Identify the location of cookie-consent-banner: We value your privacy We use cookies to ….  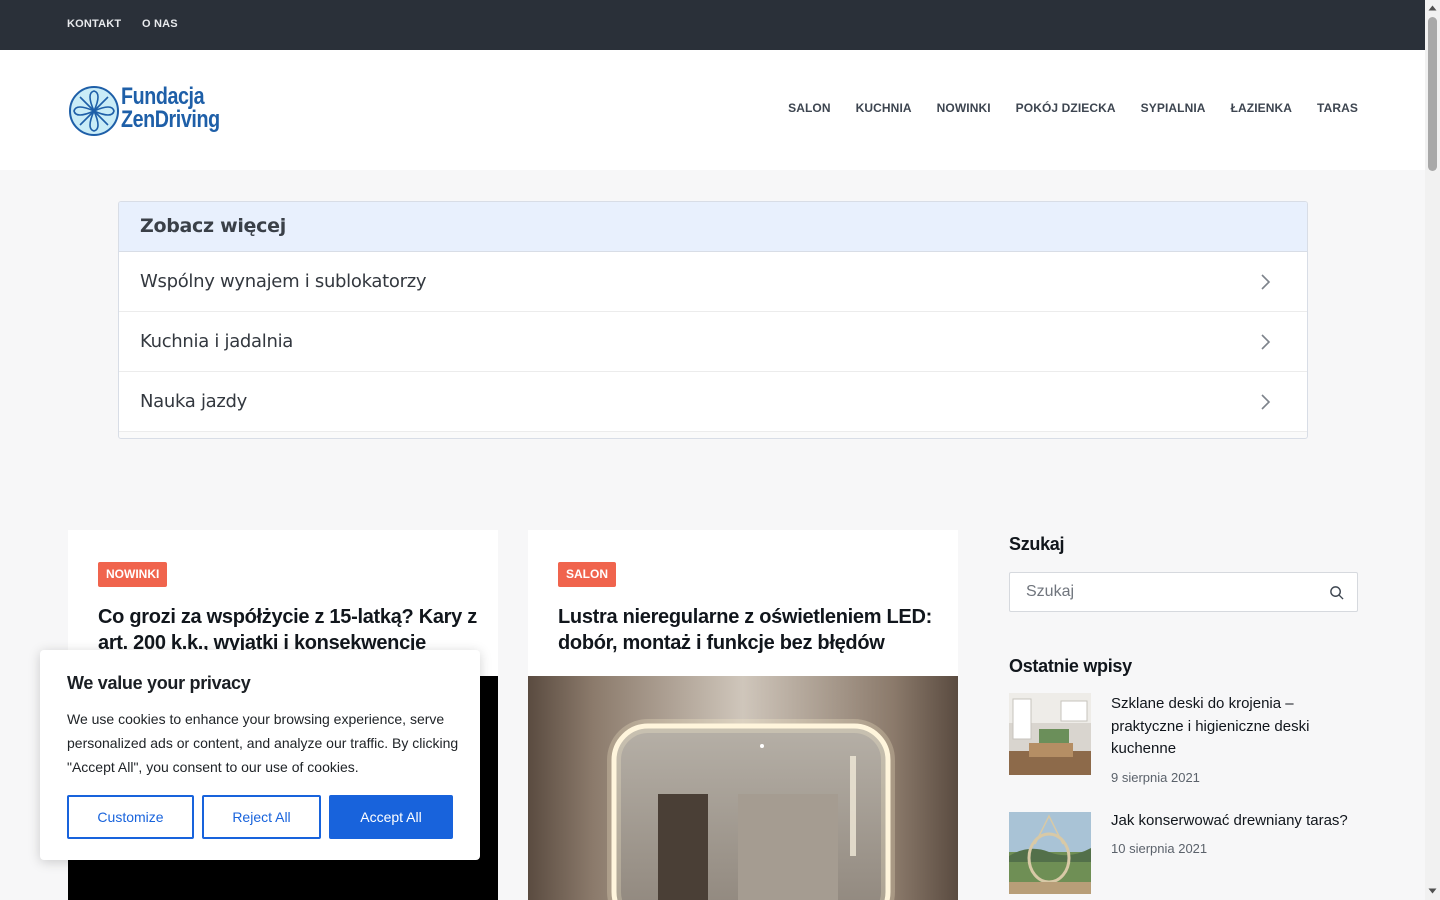
(260, 755).